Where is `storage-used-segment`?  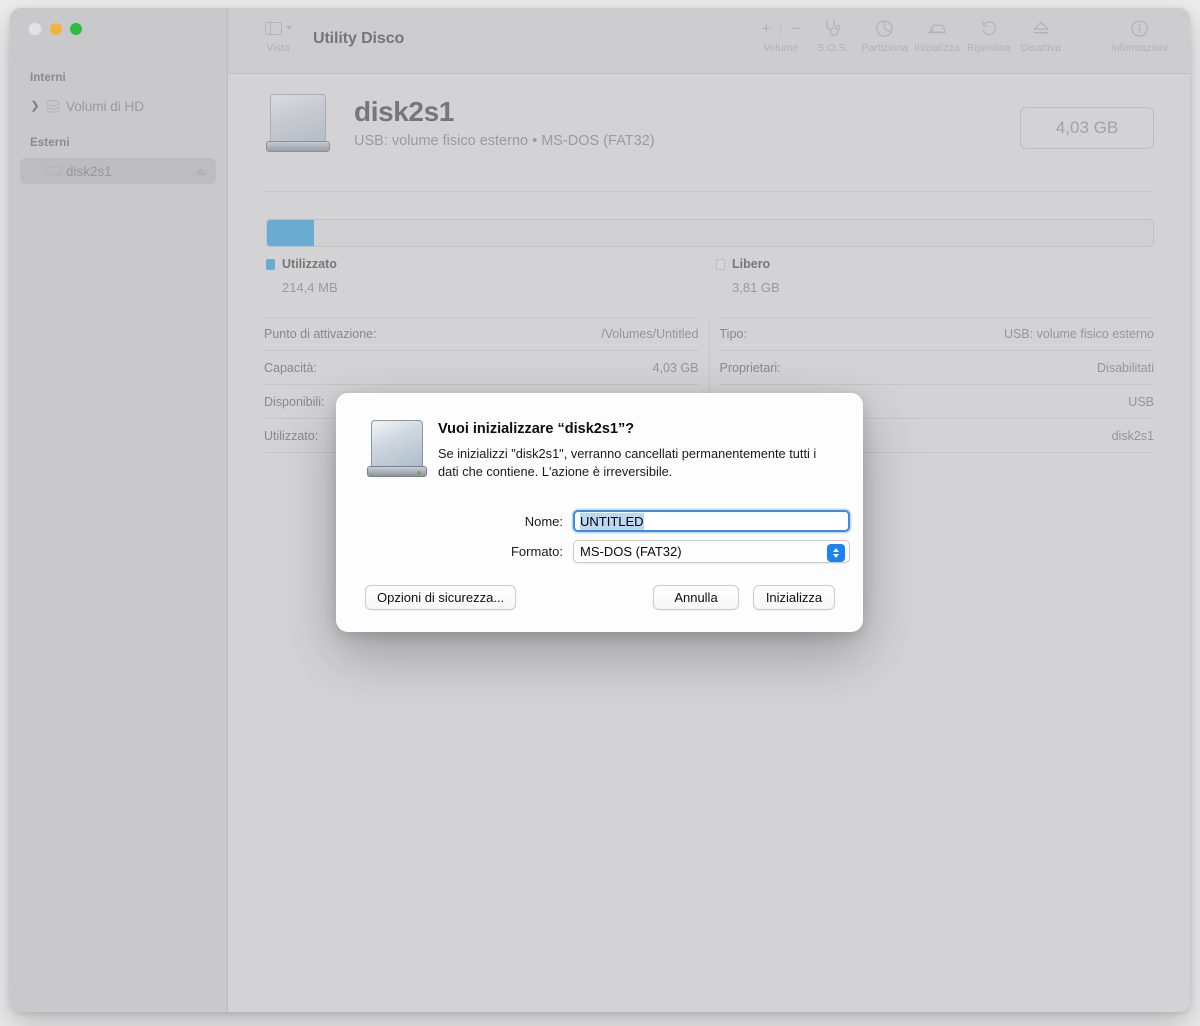
storage-used-segment is located at coordinates (290, 233).